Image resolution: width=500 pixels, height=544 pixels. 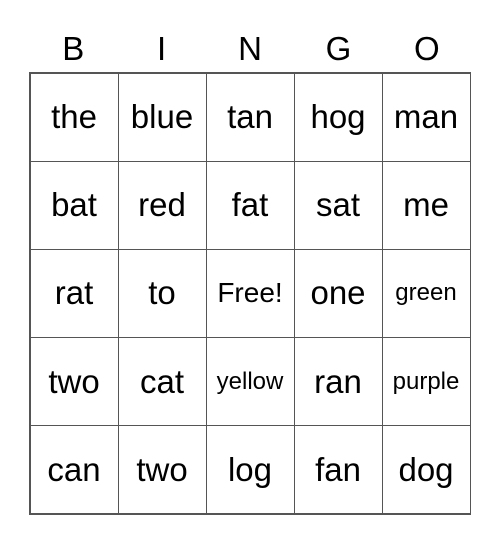 What do you see at coordinates (74, 205) in the screenshot?
I see `bingo-cell: bat` at bounding box center [74, 205].